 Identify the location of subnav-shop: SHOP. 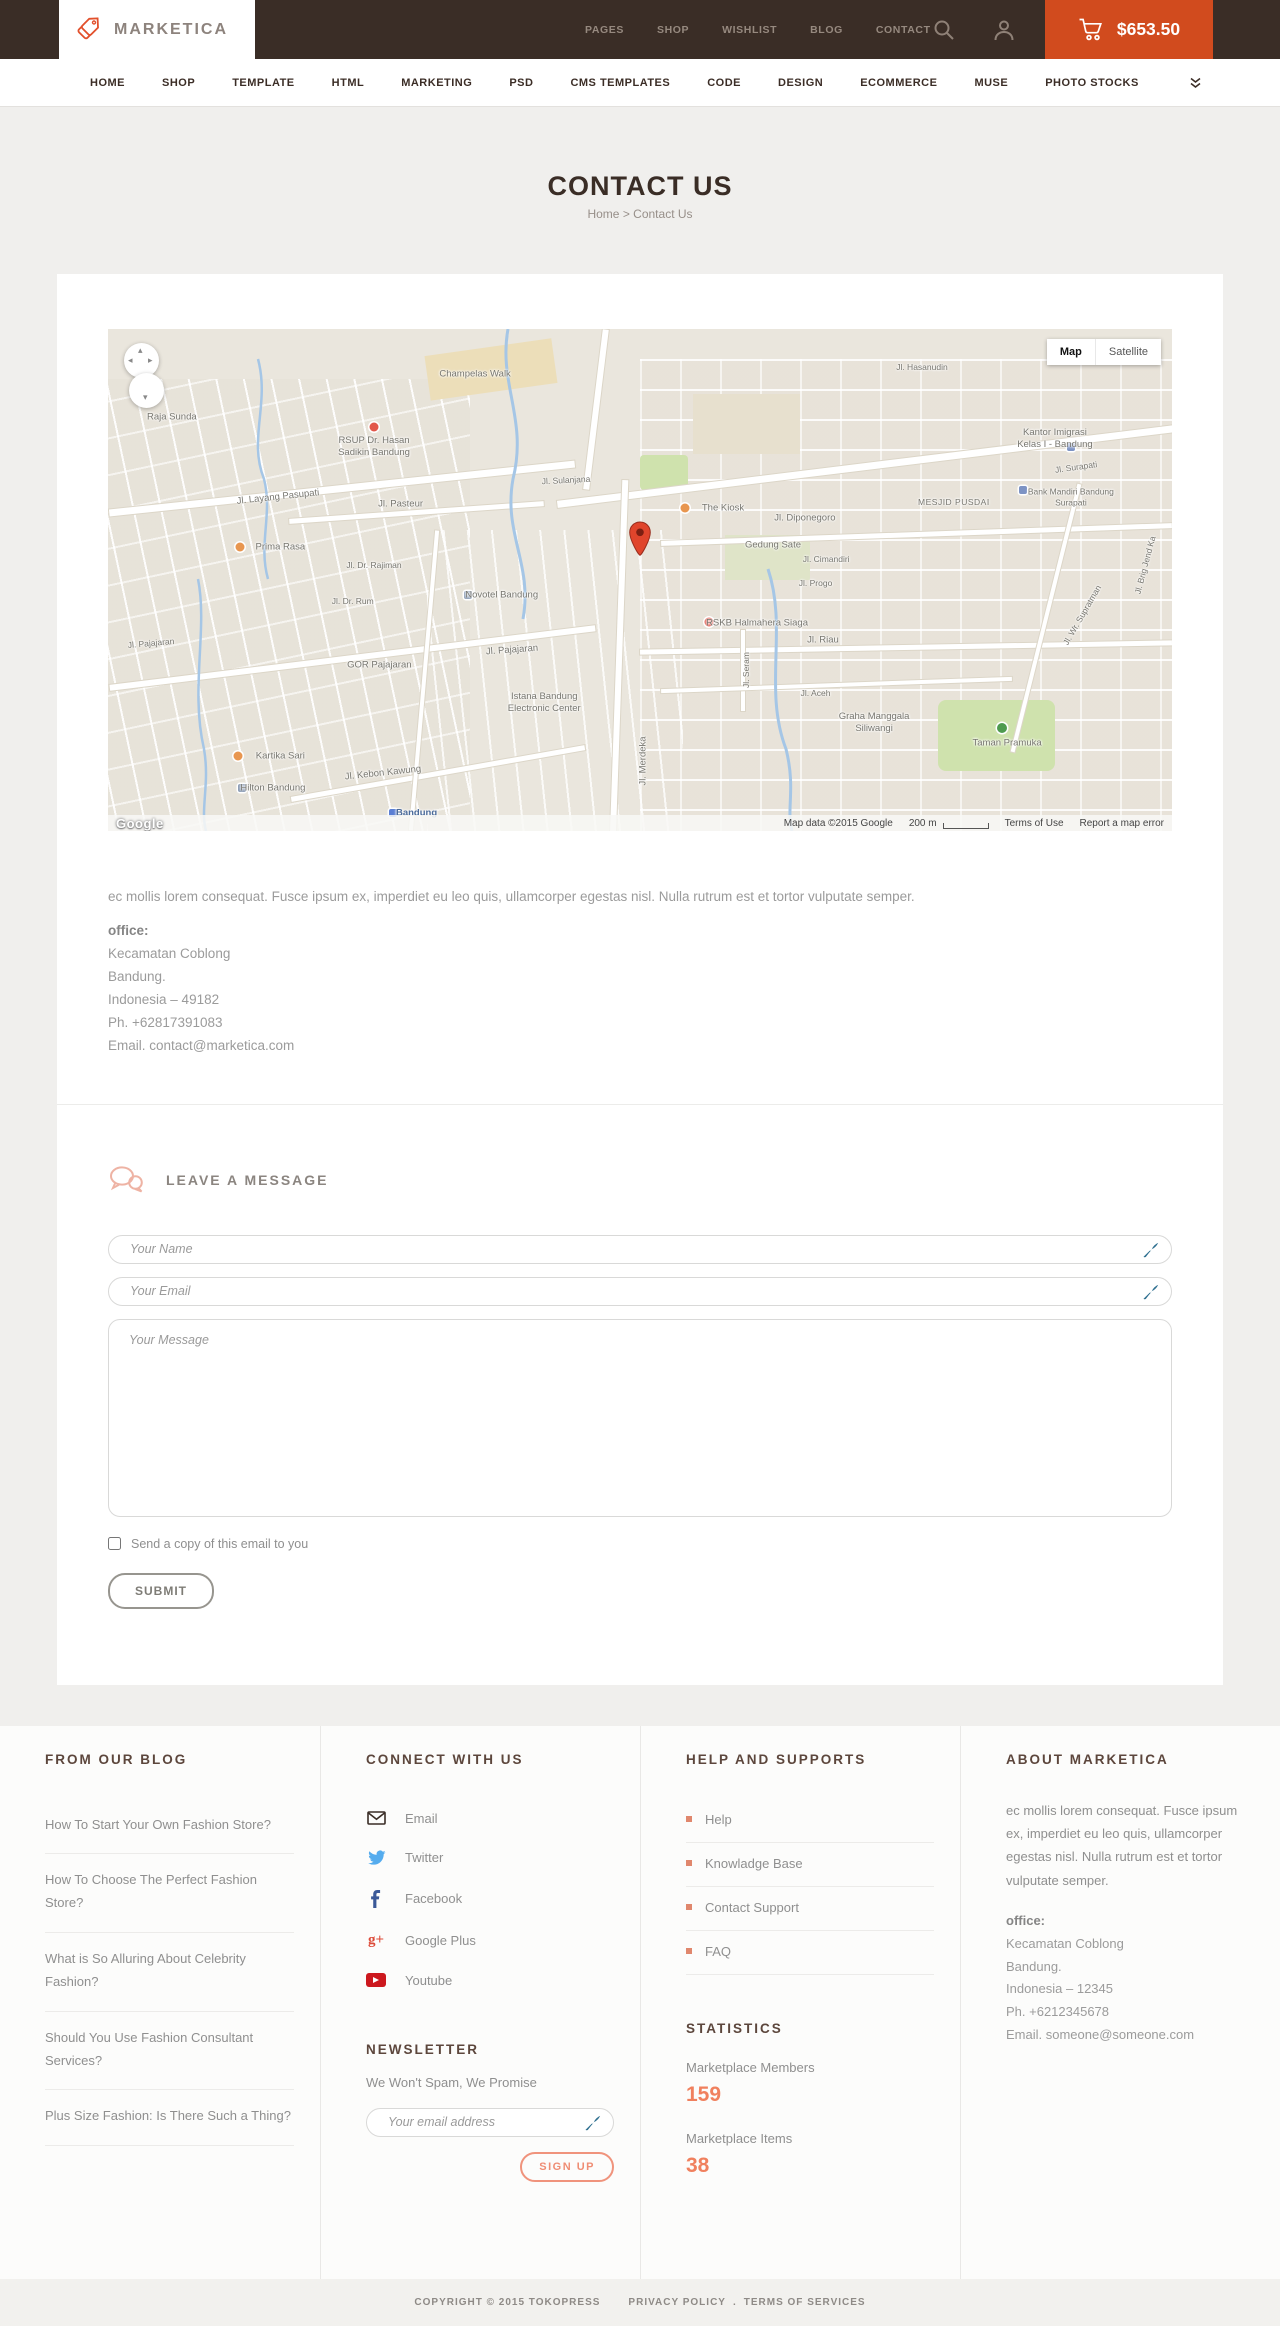
(178, 83).